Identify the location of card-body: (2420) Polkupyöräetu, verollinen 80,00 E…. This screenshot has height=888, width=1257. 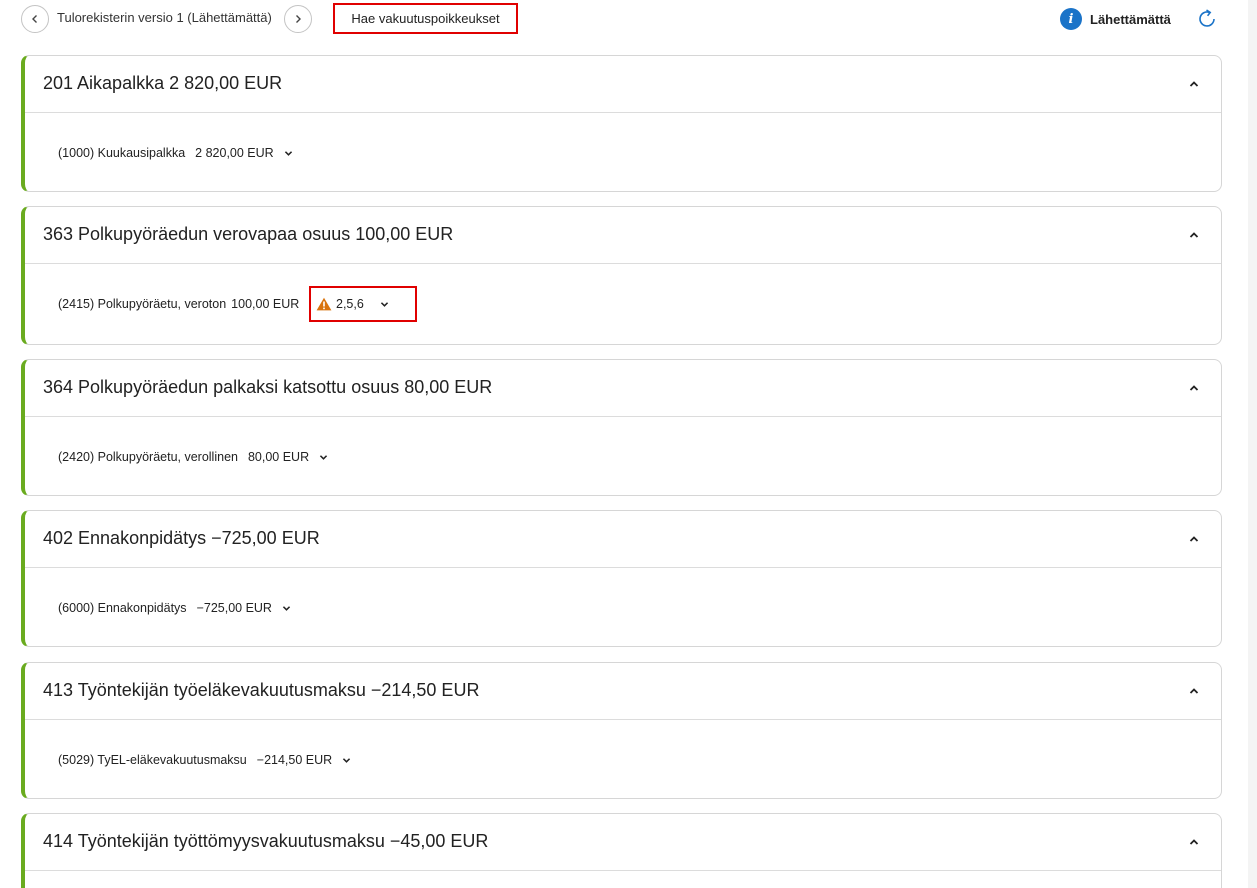
(623, 455).